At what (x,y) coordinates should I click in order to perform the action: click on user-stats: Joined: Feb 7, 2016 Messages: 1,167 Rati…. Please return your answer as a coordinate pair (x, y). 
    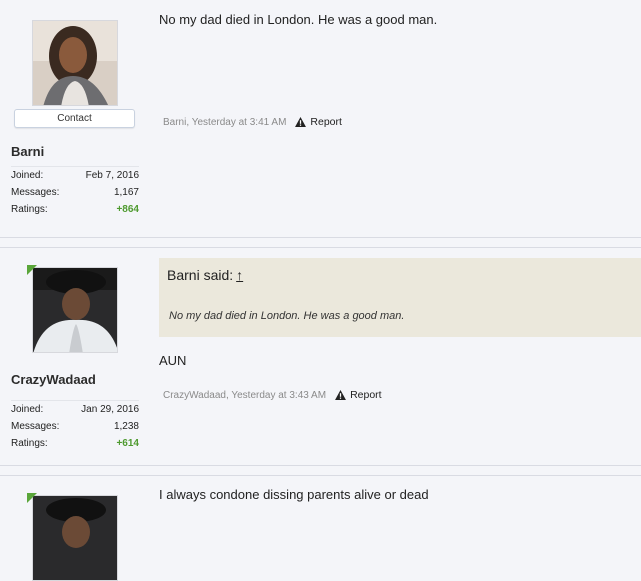
    Looking at the image, I should click on (75, 192).